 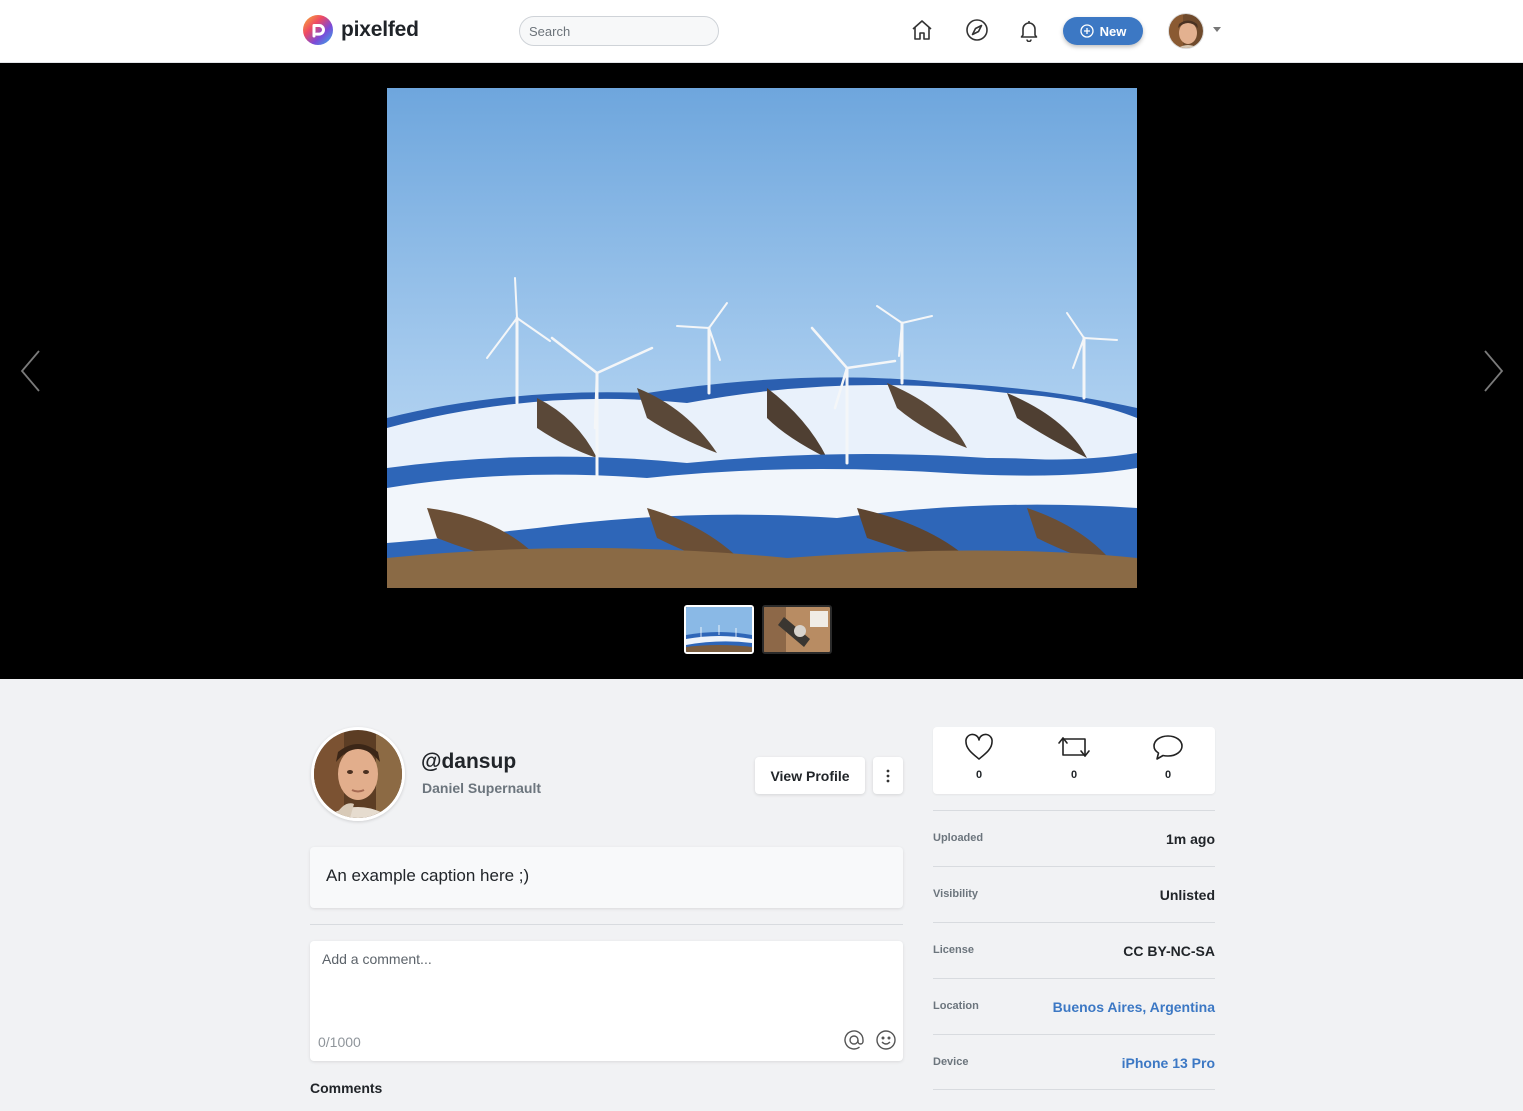 I want to click on brand: pixelfed, so click(x=361, y=30).